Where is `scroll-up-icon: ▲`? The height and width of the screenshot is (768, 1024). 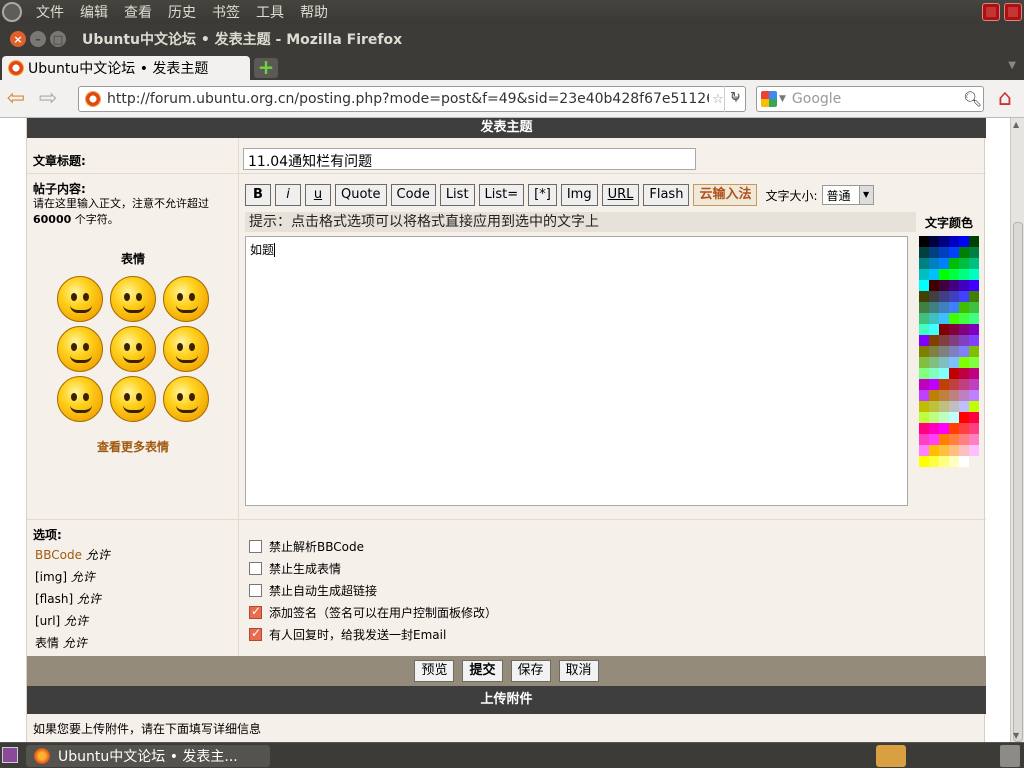 scroll-up-icon: ▲ is located at coordinates (1016, 124).